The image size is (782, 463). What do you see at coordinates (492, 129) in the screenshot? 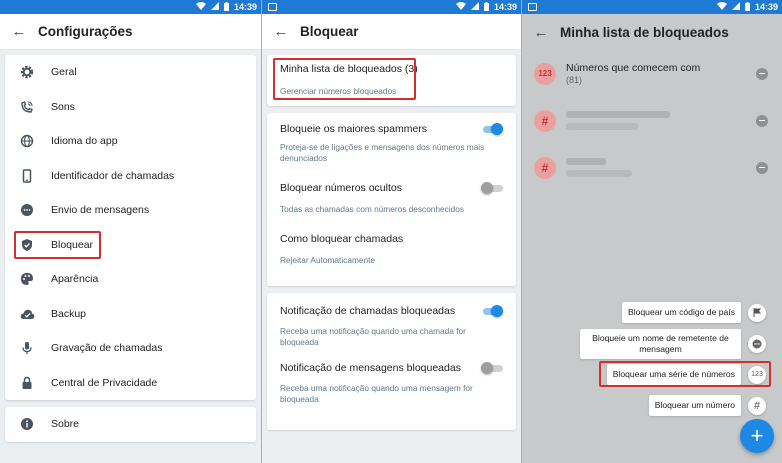
I see `spammers-toggle` at bounding box center [492, 129].